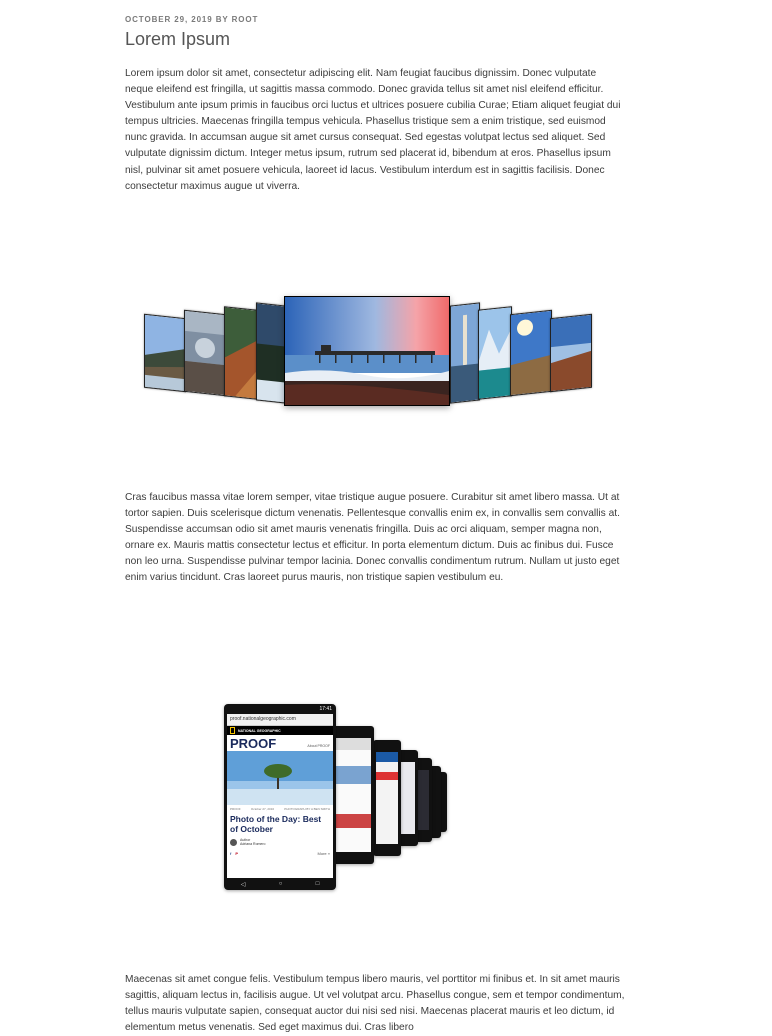 The width and height of the screenshot is (772, 1036). What do you see at coordinates (230, 853) in the screenshot?
I see `facebook-share-icon: f` at bounding box center [230, 853].